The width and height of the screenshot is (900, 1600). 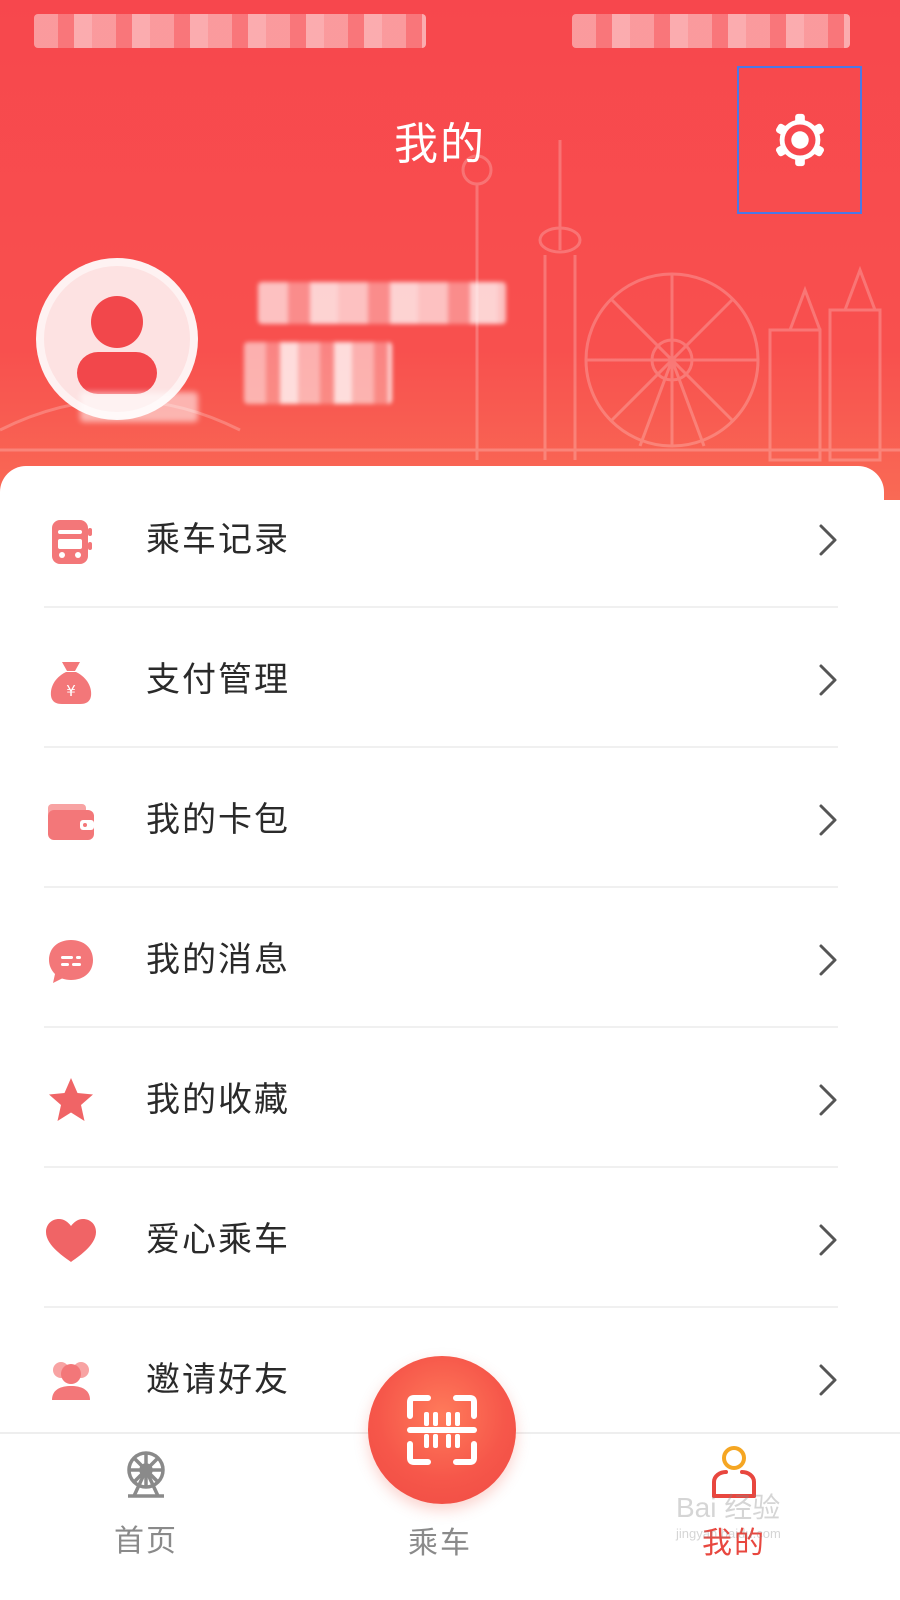 I want to click on money-bag-icon: ¥, so click(x=71, y=683).